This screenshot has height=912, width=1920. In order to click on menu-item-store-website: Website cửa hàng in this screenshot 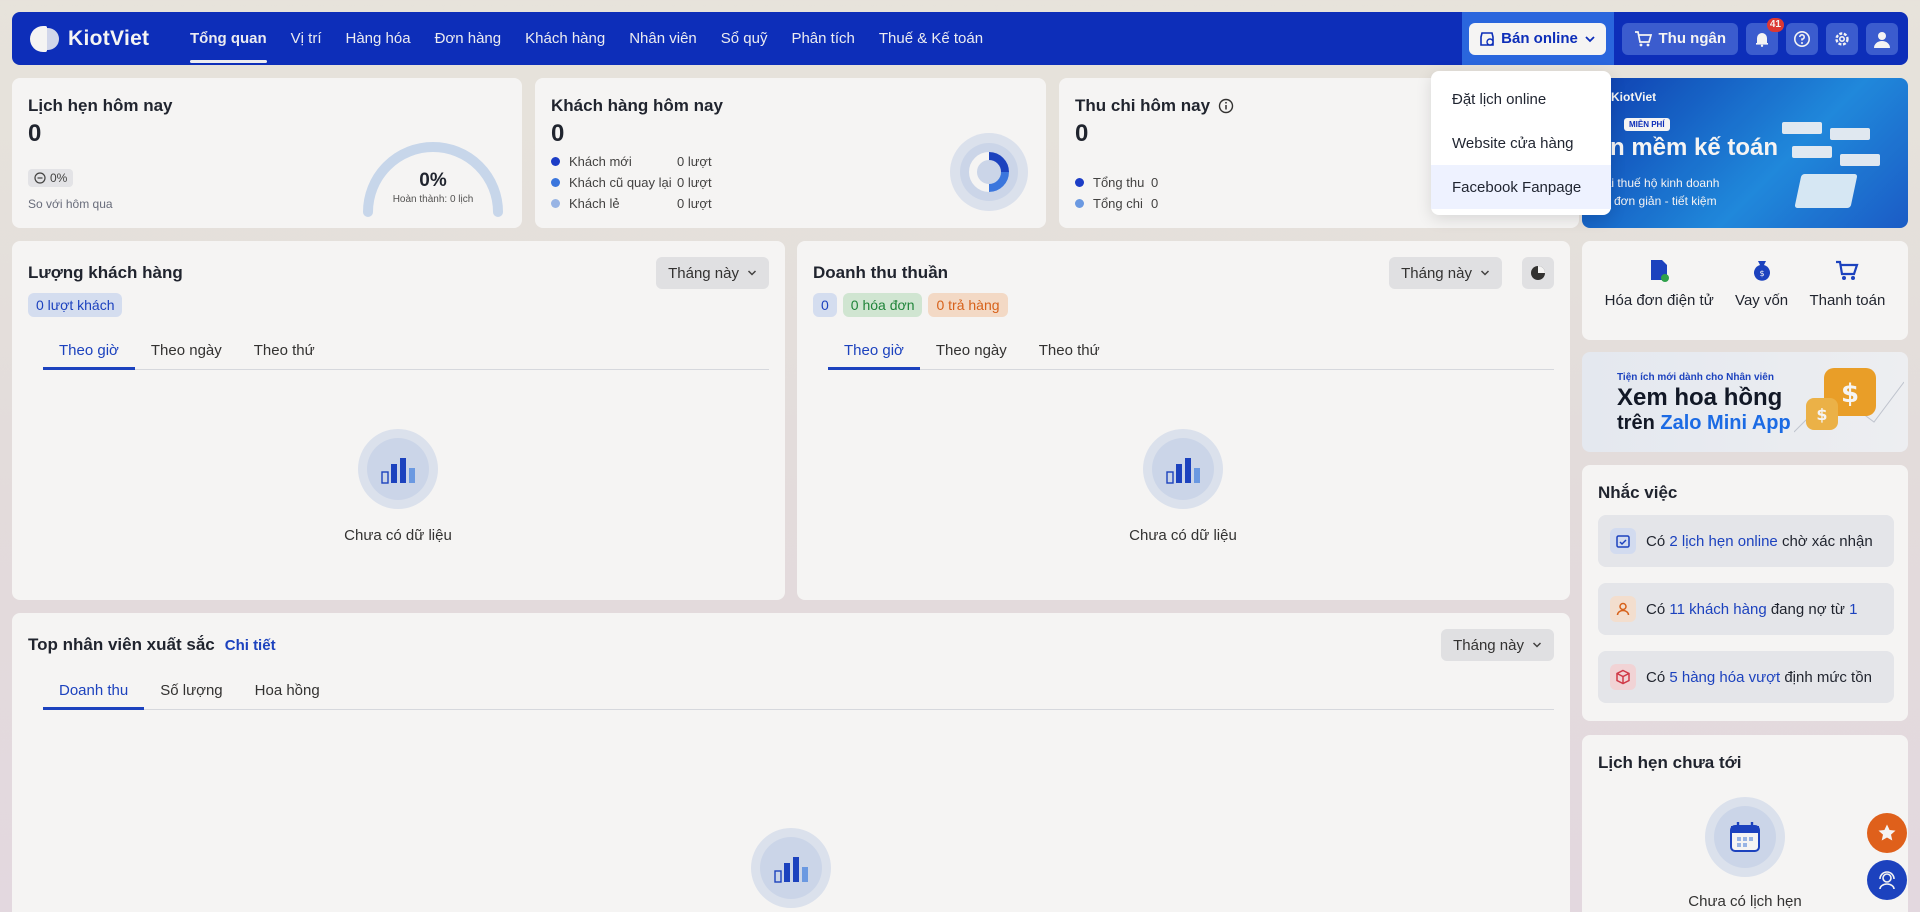, I will do `click(1521, 143)`.